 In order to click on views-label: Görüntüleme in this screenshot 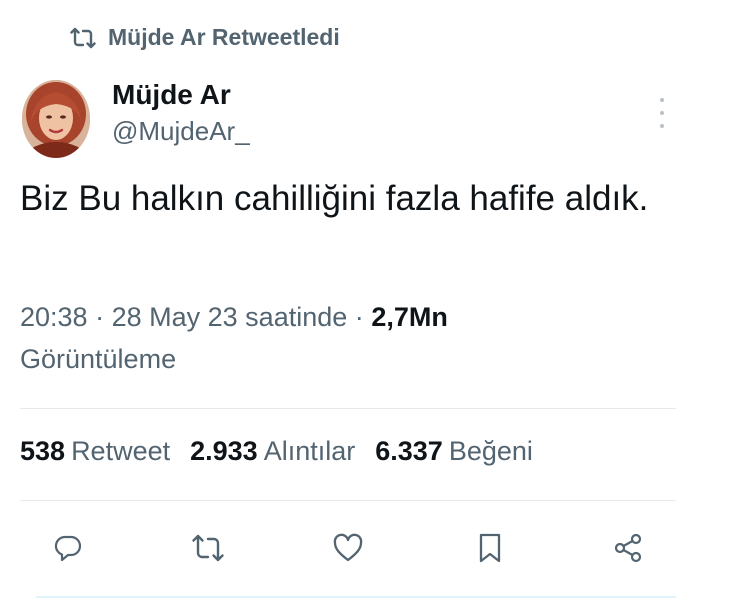, I will do `click(98, 359)`.